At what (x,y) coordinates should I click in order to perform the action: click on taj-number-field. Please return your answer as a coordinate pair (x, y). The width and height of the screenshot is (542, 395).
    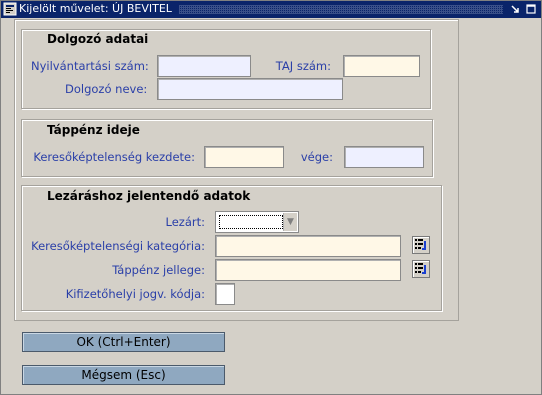
    Looking at the image, I should click on (381, 66).